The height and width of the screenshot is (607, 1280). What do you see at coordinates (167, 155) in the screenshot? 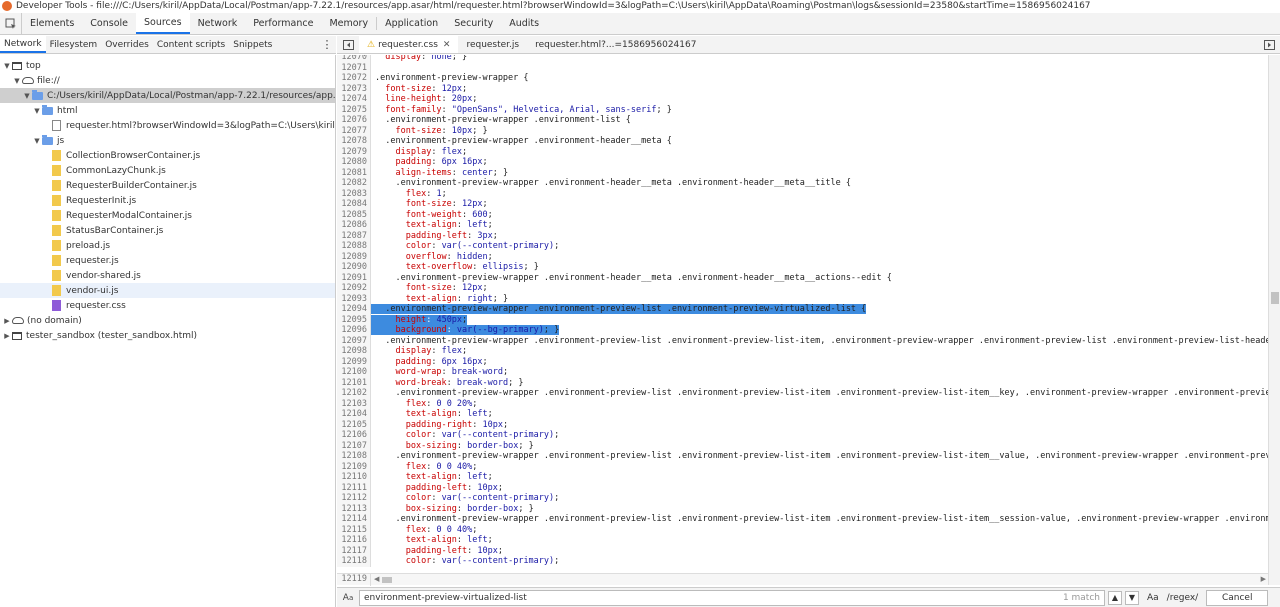
I see `tree-item: CollectionBrowserContainer.js` at bounding box center [167, 155].